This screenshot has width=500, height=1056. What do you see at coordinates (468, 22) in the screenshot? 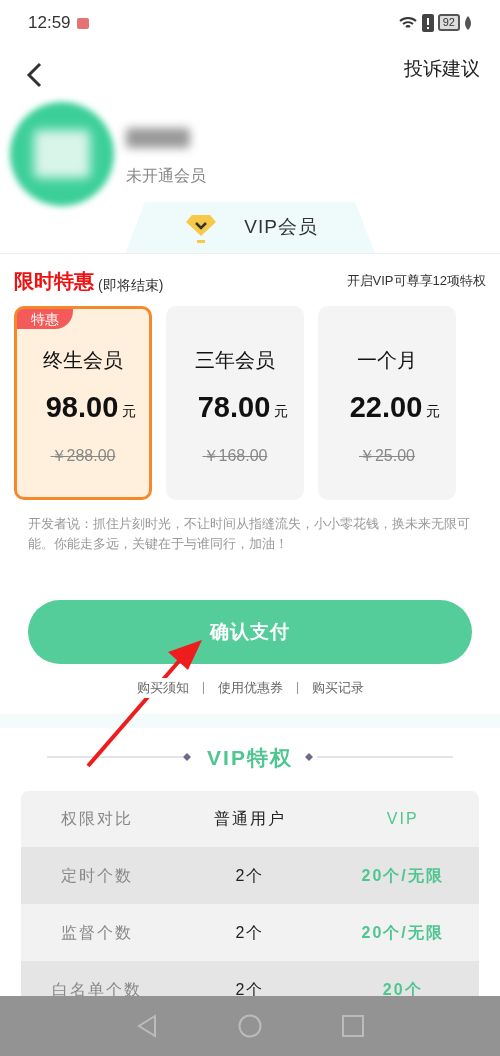
I see `leaf-icon` at bounding box center [468, 22].